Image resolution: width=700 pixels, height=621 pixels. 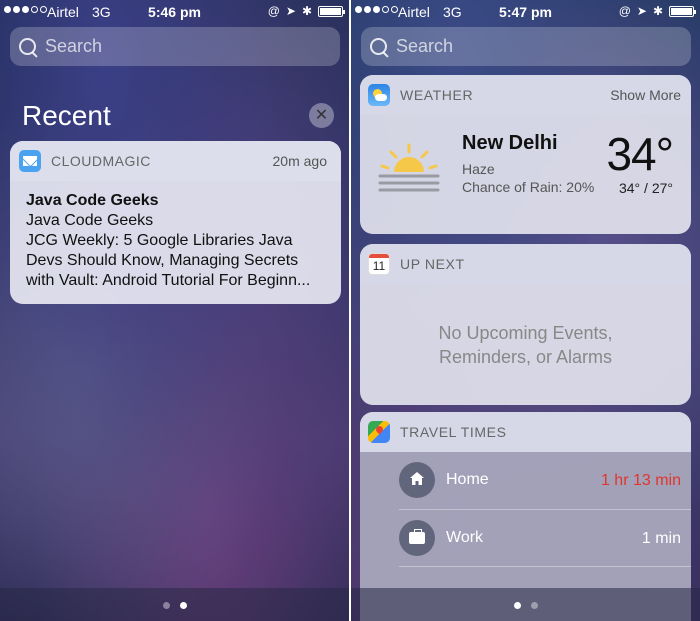 What do you see at coordinates (640, 480) in the screenshot?
I see `travel-time: 1 hr 13 min` at bounding box center [640, 480].